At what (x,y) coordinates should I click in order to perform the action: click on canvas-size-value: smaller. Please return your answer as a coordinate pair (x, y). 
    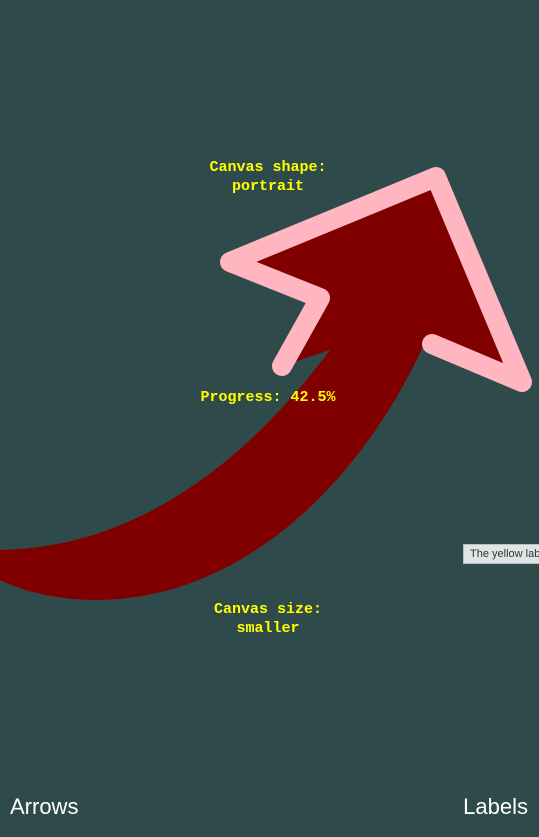
    Looking at the image, I should click on (268, 628).